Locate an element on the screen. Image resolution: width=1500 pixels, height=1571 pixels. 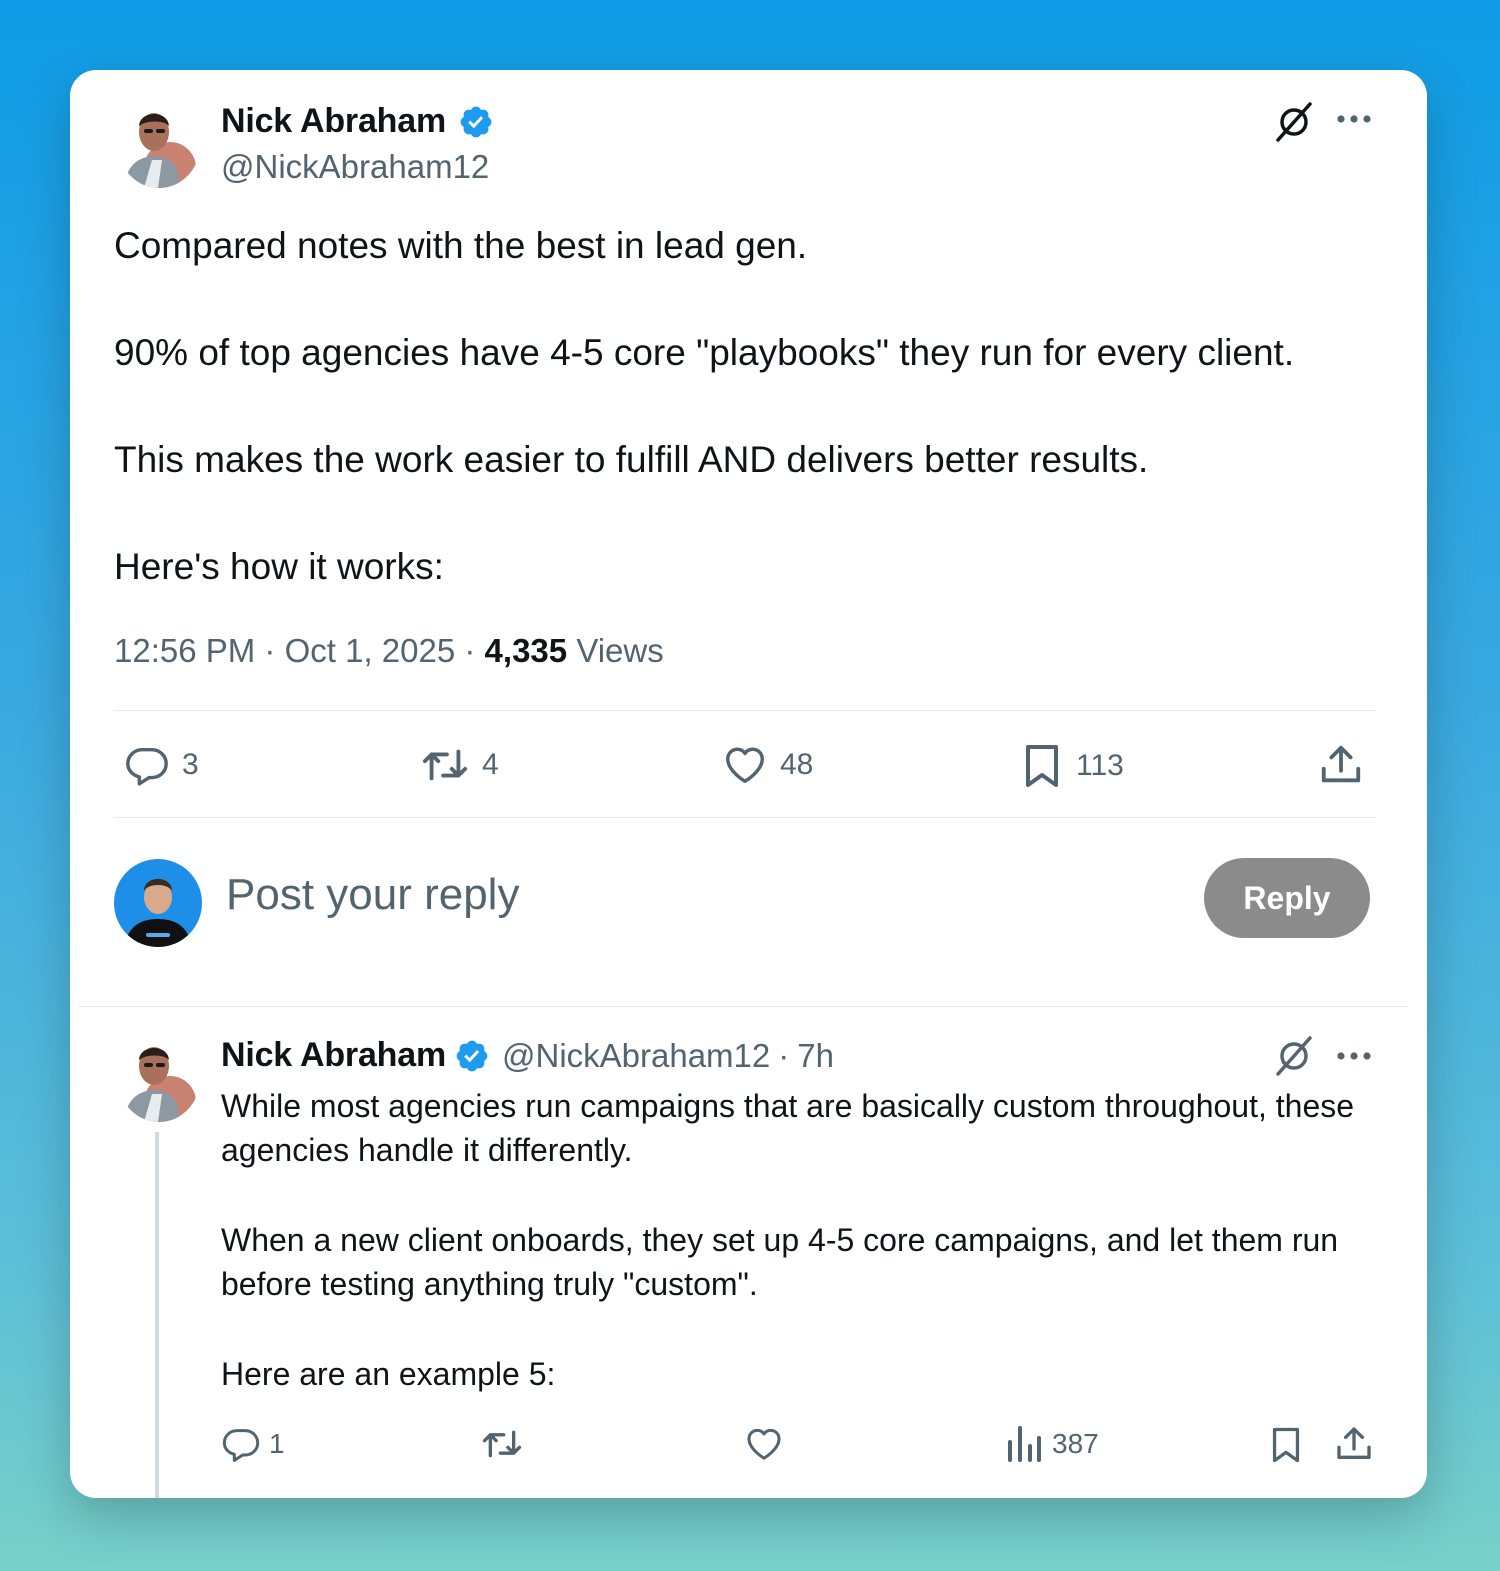
reply-paragraph: Here are an example 5: is located at coordinates (388, 1374).